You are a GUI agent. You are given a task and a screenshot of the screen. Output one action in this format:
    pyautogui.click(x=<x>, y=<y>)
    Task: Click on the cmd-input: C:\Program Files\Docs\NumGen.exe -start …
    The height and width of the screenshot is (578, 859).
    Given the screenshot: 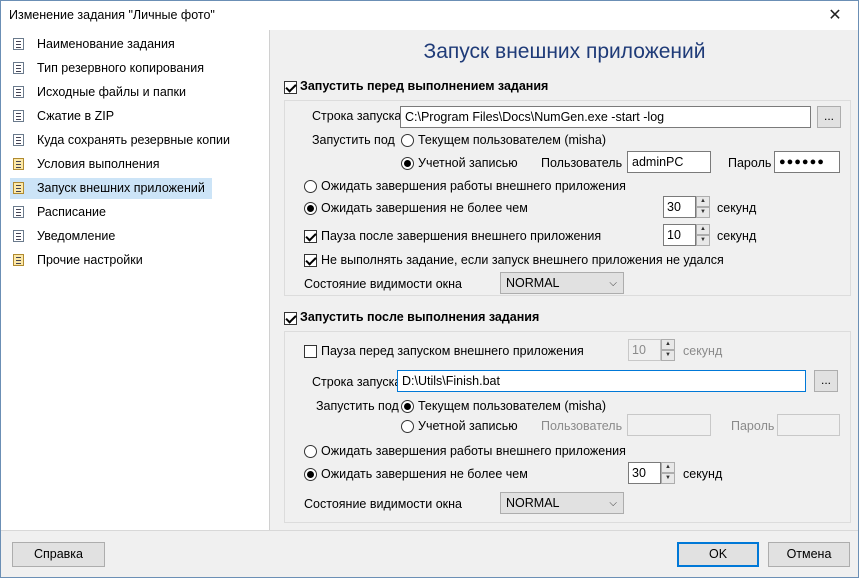 What is the action you would take?
    pyautogui.click(x=605, y=117)
    